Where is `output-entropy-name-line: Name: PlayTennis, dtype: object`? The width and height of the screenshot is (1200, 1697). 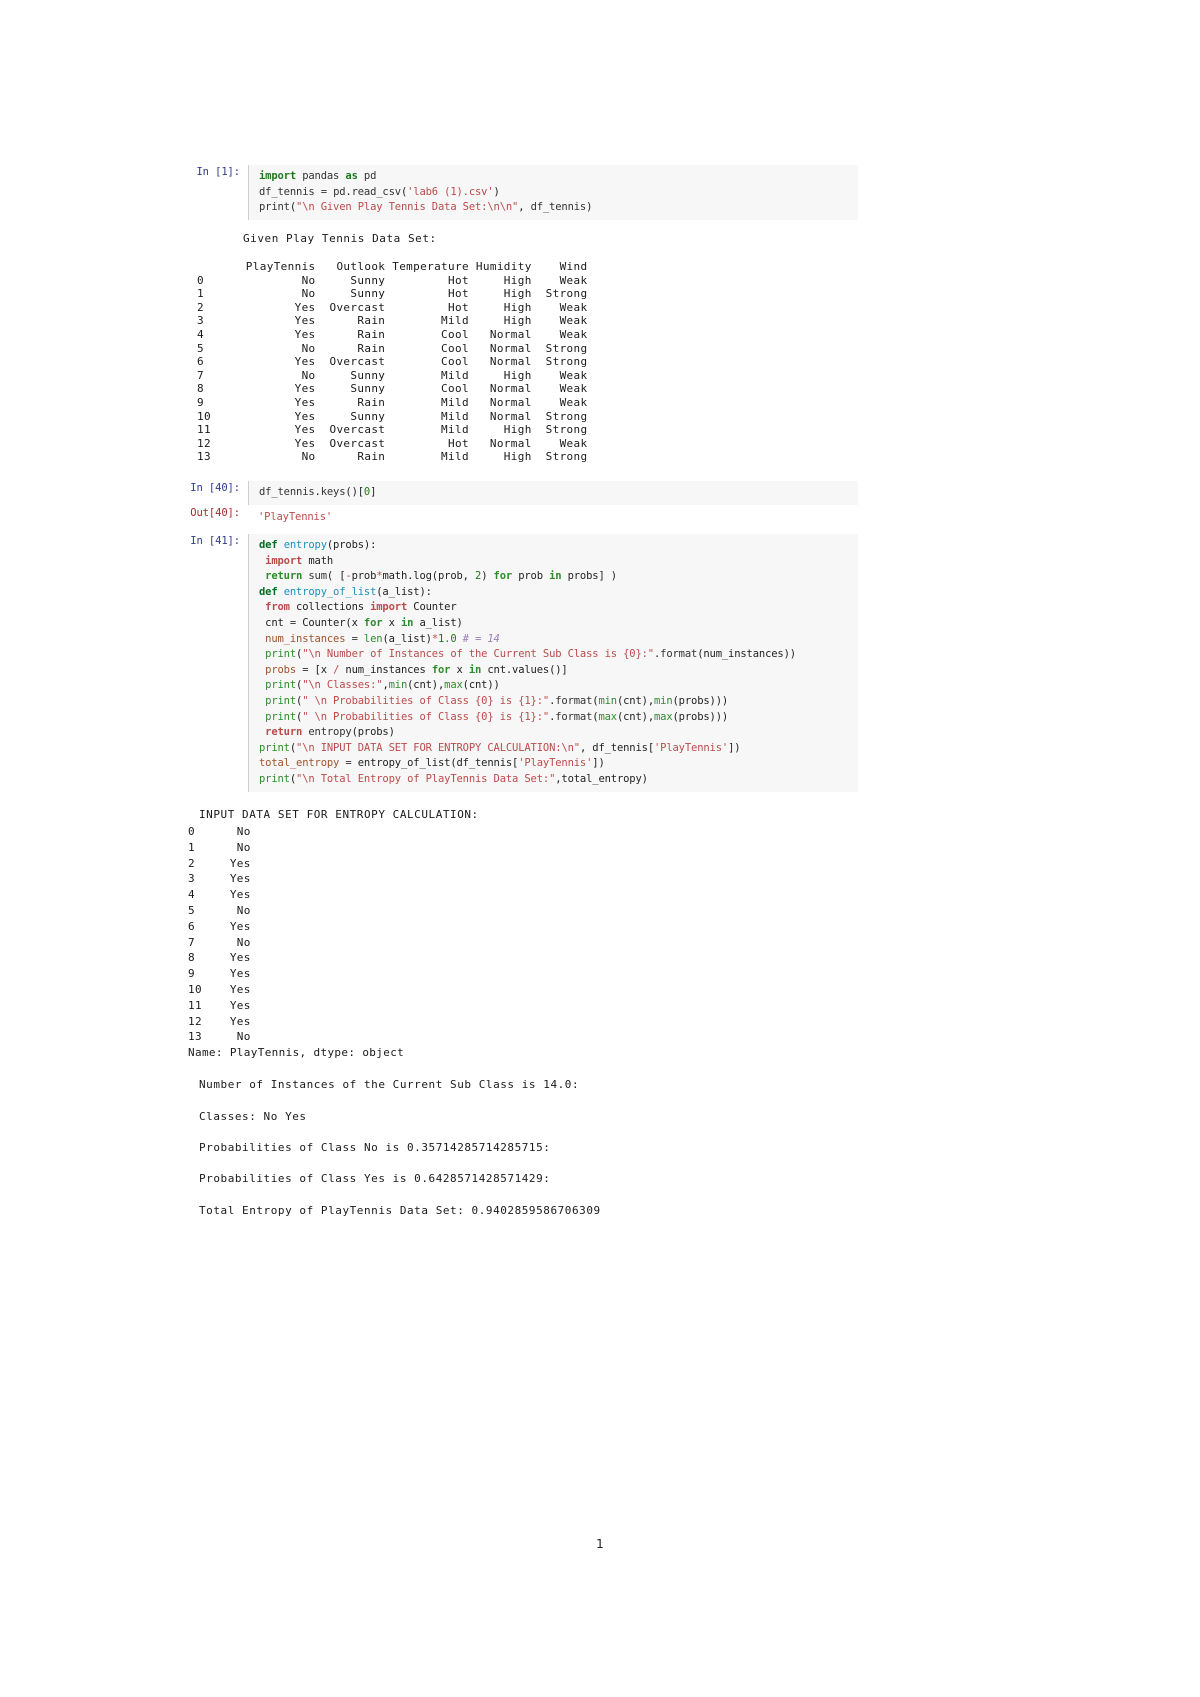
output-entropy-name-line: Name: PlayTennis, dtype: object is located at coordinates (296, 1053).